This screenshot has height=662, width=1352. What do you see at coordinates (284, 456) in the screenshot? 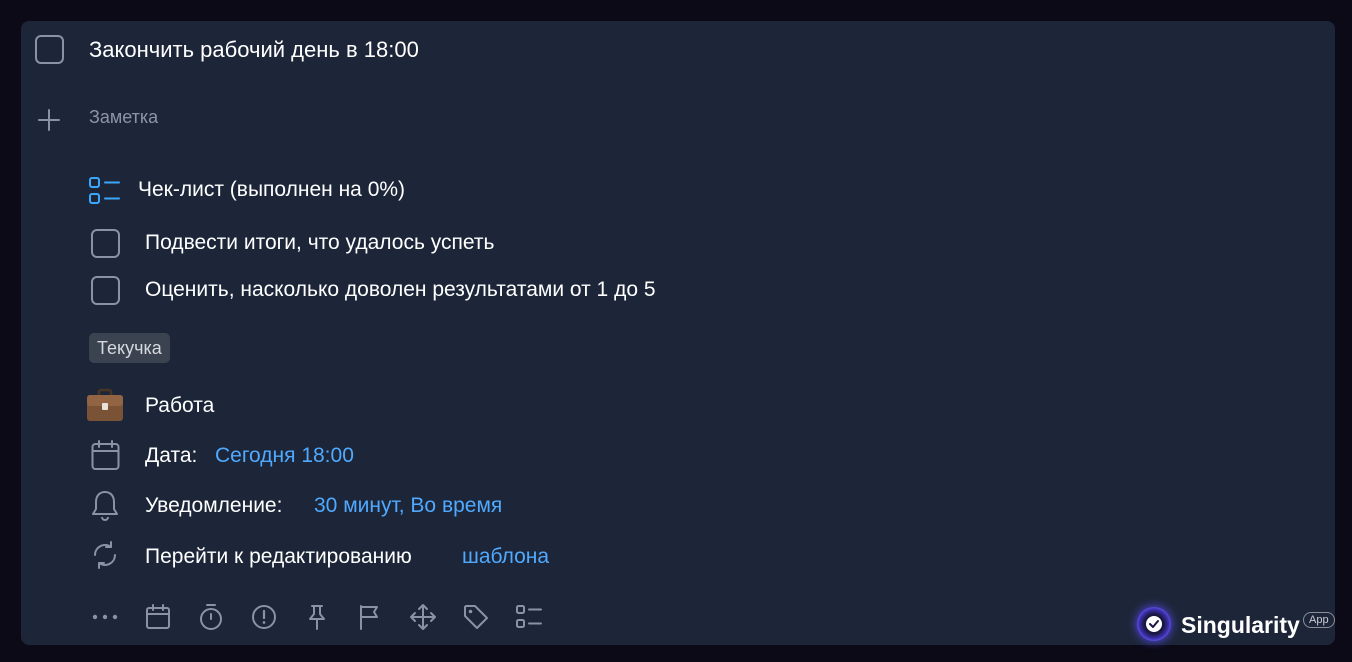
I see `date-value-link: Сегодня 18:00` at bounding box center [284, 456].